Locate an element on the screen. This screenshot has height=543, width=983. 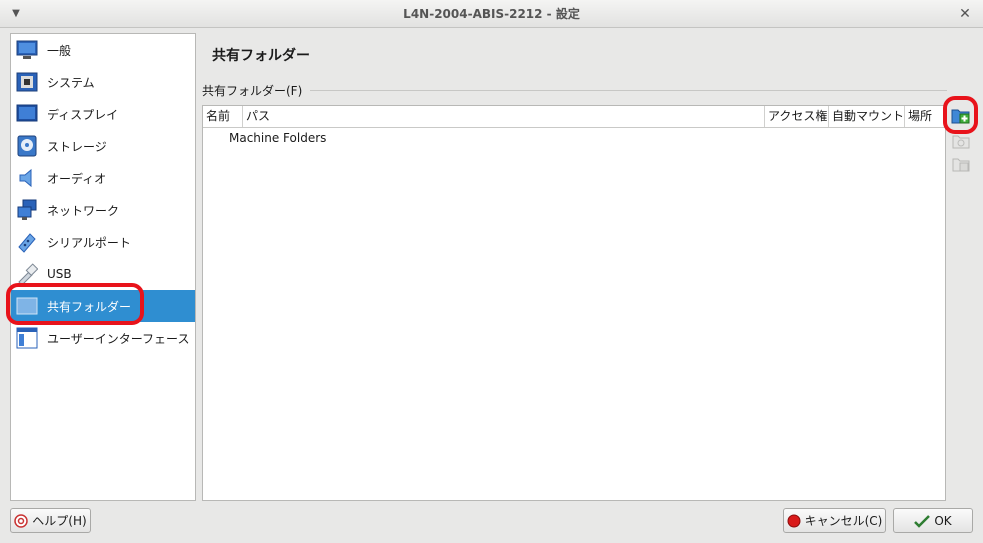
table-header: 名前 パス アクセス権 自動マウント 場所 is located at coordinates (574, 117).